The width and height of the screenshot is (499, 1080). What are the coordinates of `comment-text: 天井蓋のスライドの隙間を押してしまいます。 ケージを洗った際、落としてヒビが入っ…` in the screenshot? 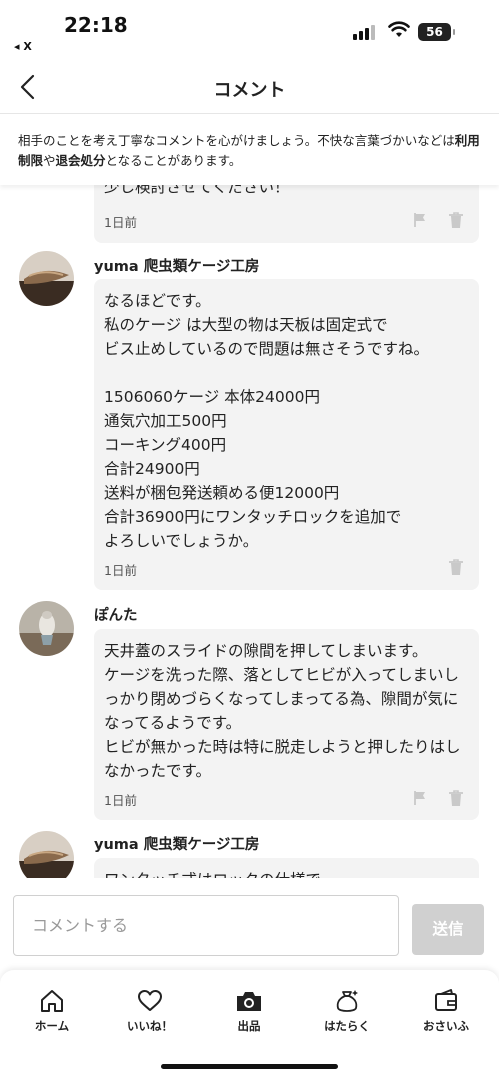 It's located at (282, 711).